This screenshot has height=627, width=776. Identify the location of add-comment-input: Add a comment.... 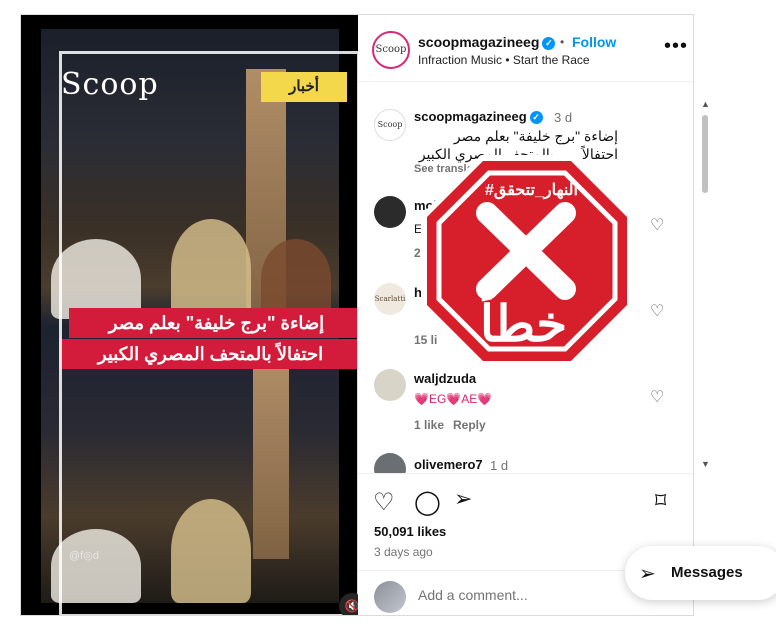
(473, 595).